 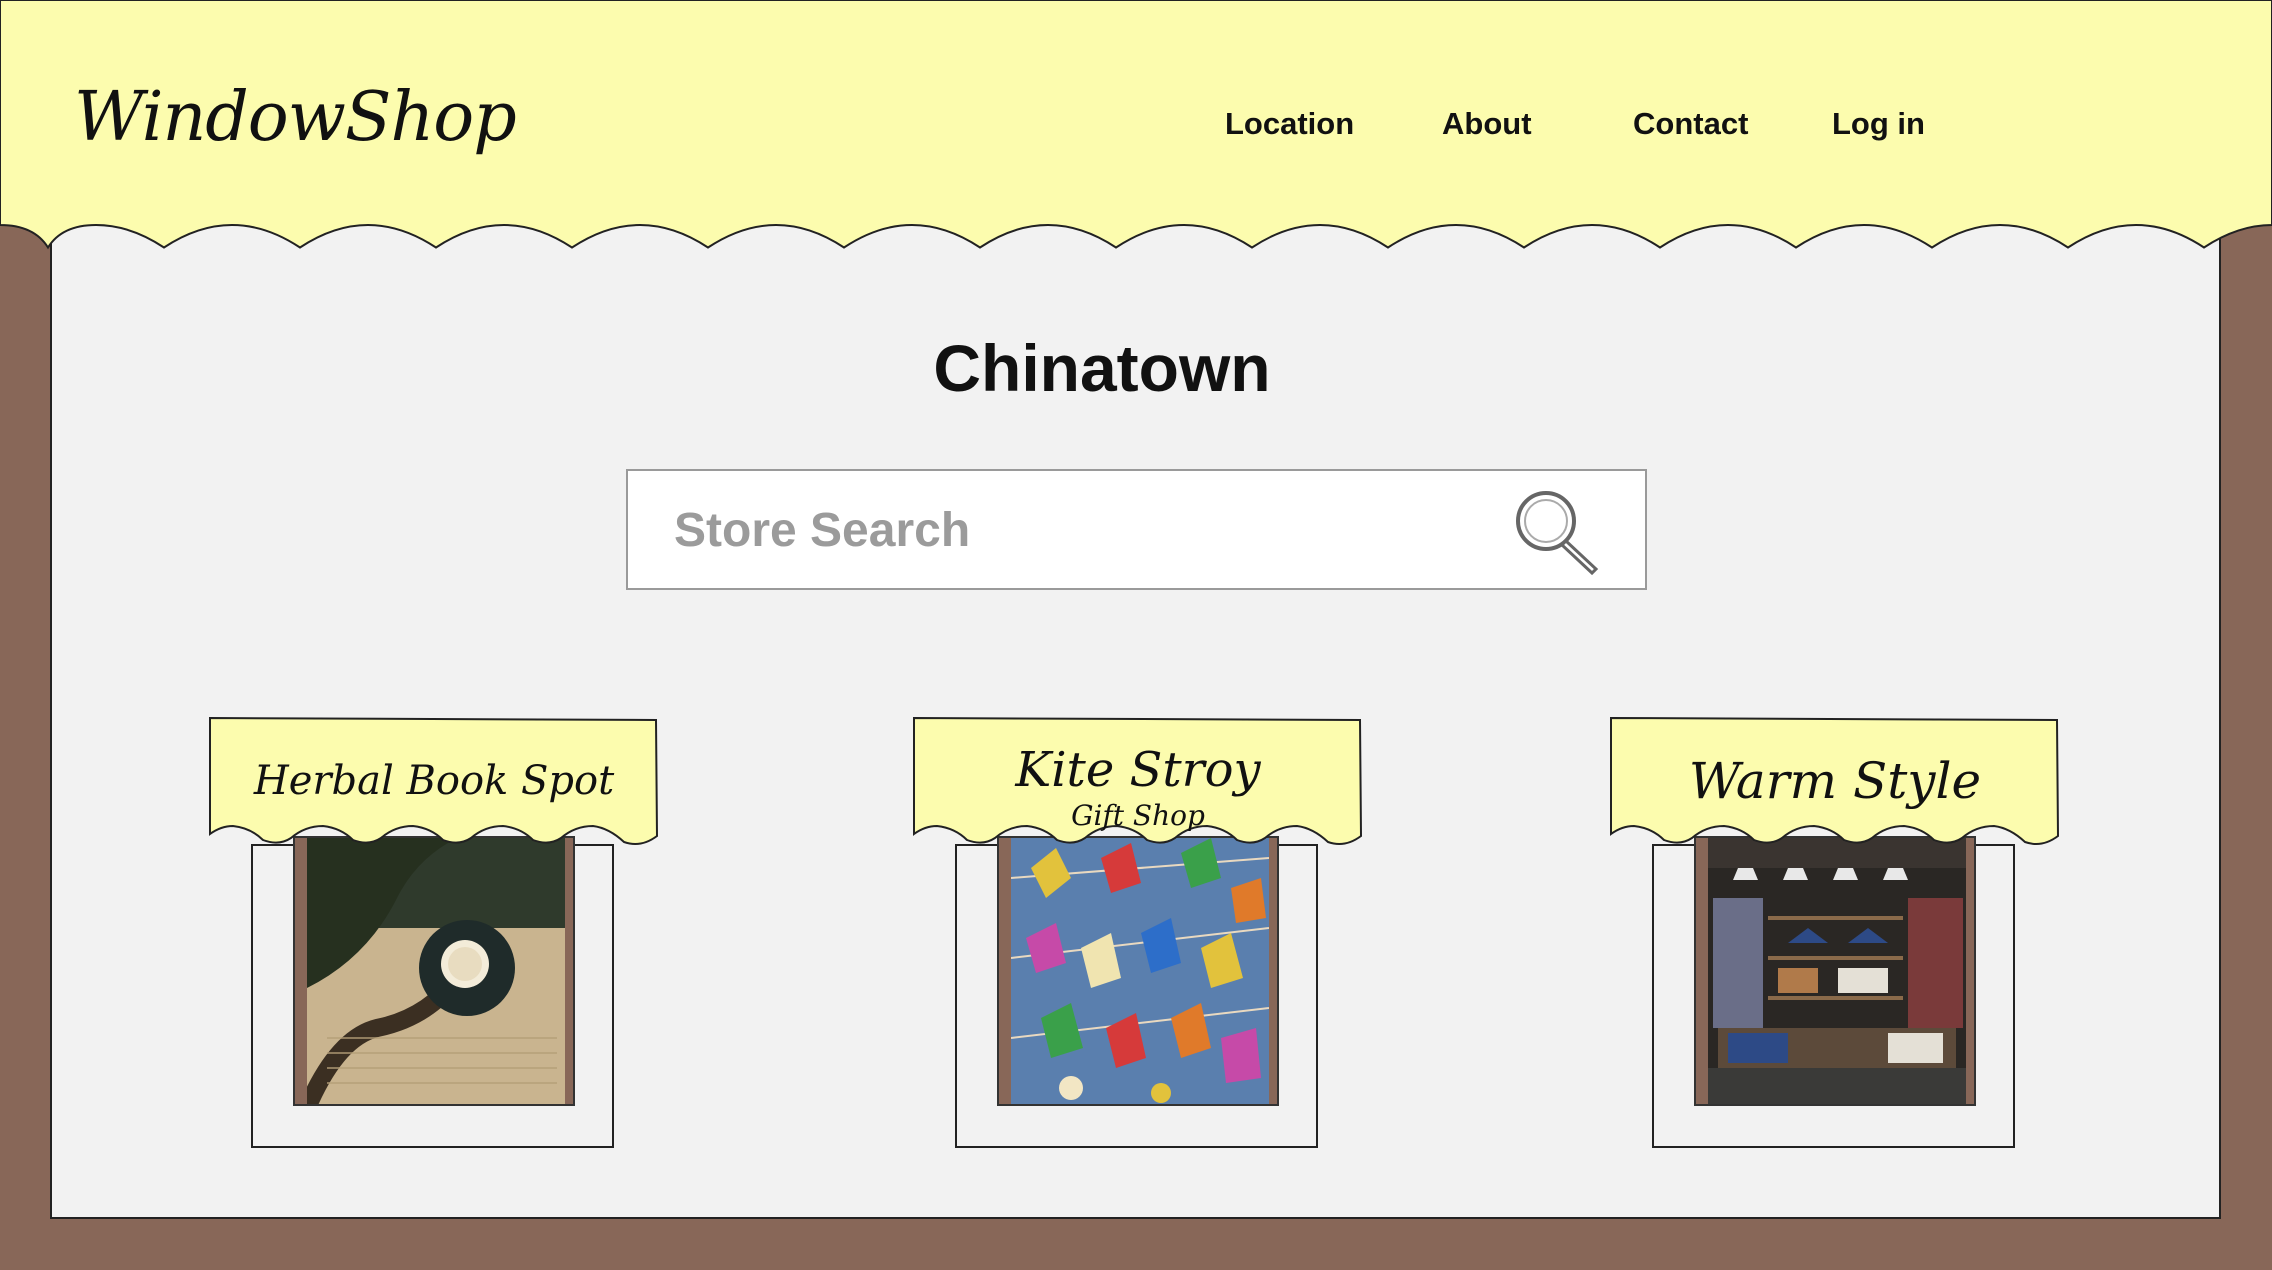 I want to click on kites-image, so click(x=1140, y=971).